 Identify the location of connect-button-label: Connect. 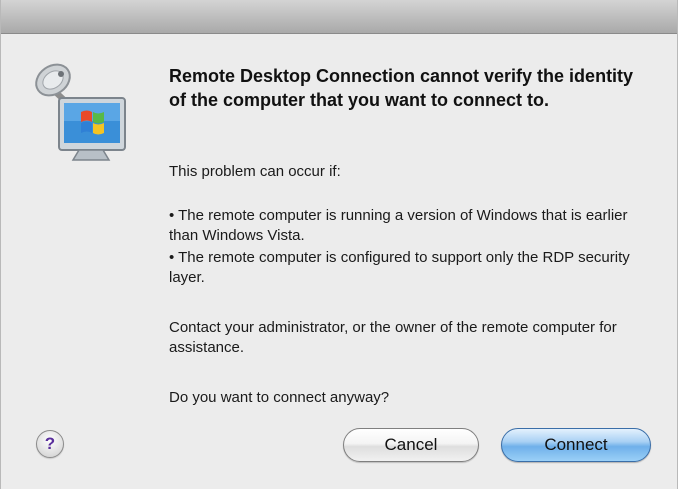
(576, 444).